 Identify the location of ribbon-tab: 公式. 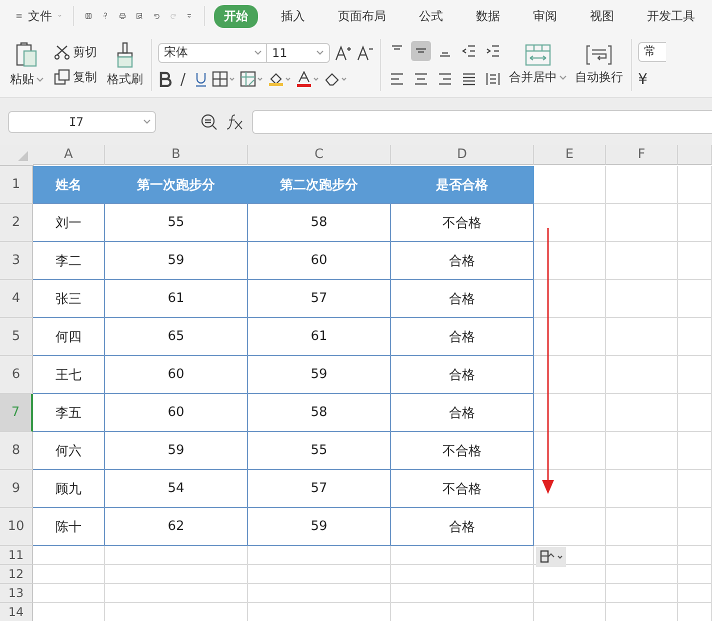
(431, 16).